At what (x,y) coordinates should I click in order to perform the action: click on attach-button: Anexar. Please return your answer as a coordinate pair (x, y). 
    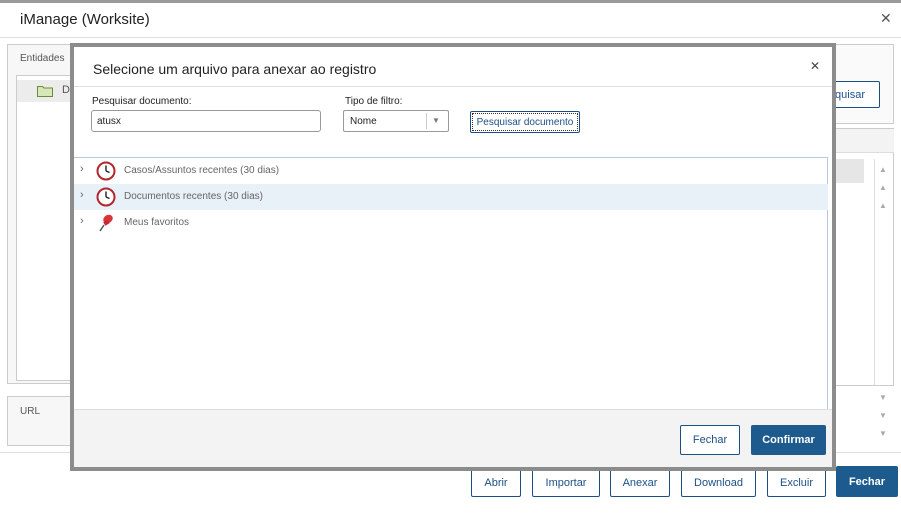
    Looking at the image, I should click on (640, 482).